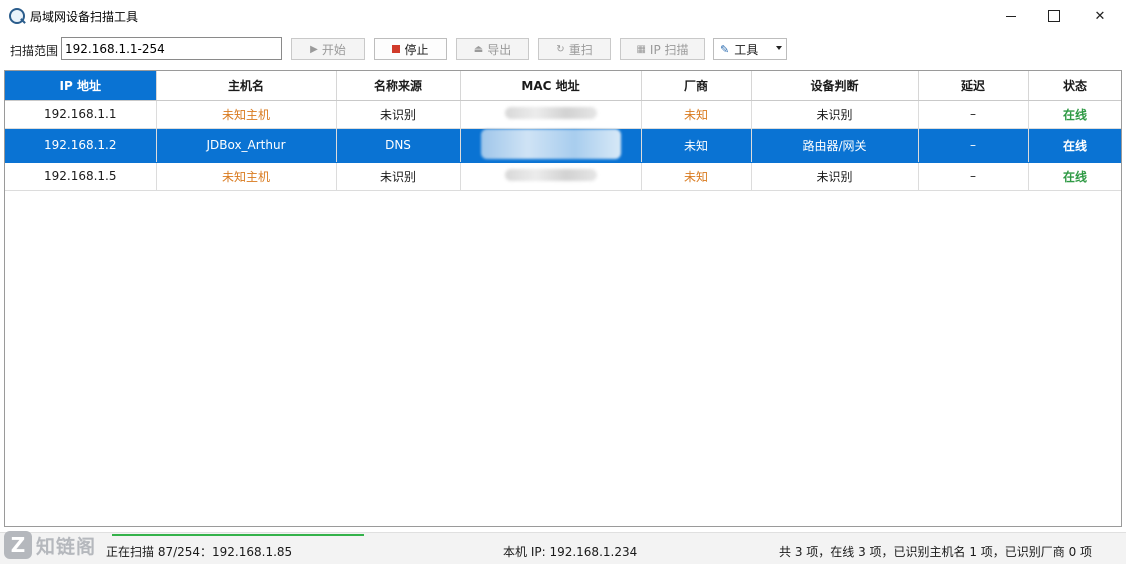 The height and width of the screenshot is (564, 1126). I want to click on export-button-label: 导出, so click(499, 49).